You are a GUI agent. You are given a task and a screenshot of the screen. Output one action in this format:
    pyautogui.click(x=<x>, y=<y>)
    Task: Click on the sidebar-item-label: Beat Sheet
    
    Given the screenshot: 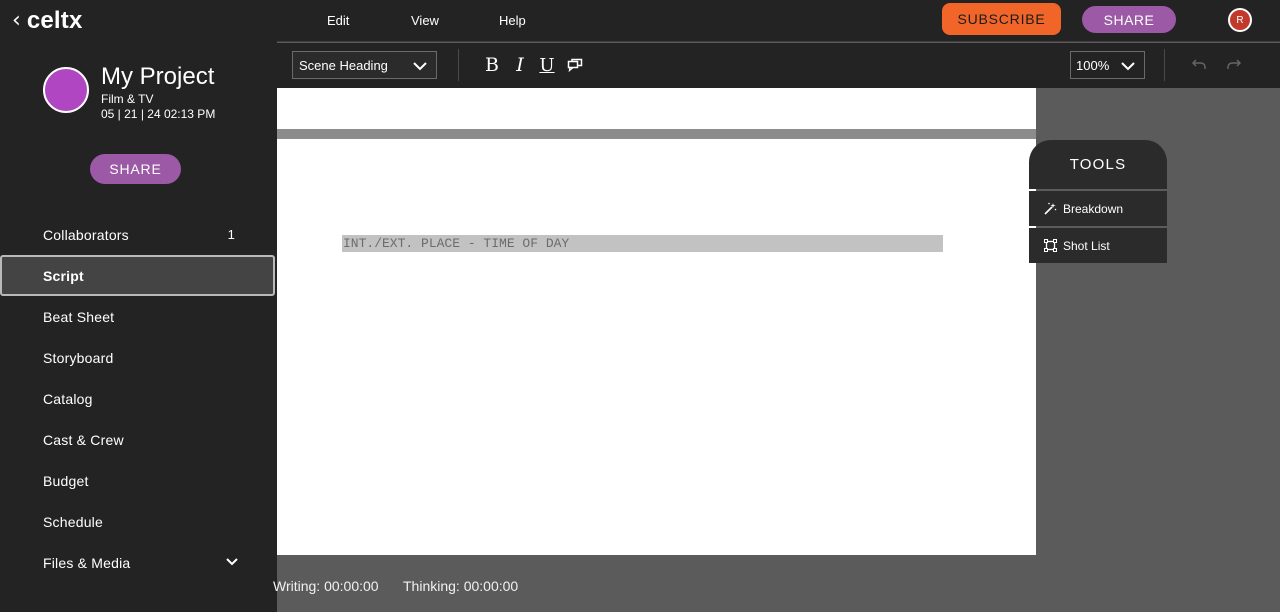 What is the action you would take?
    pyautogui.click(x=79, y=316)
    